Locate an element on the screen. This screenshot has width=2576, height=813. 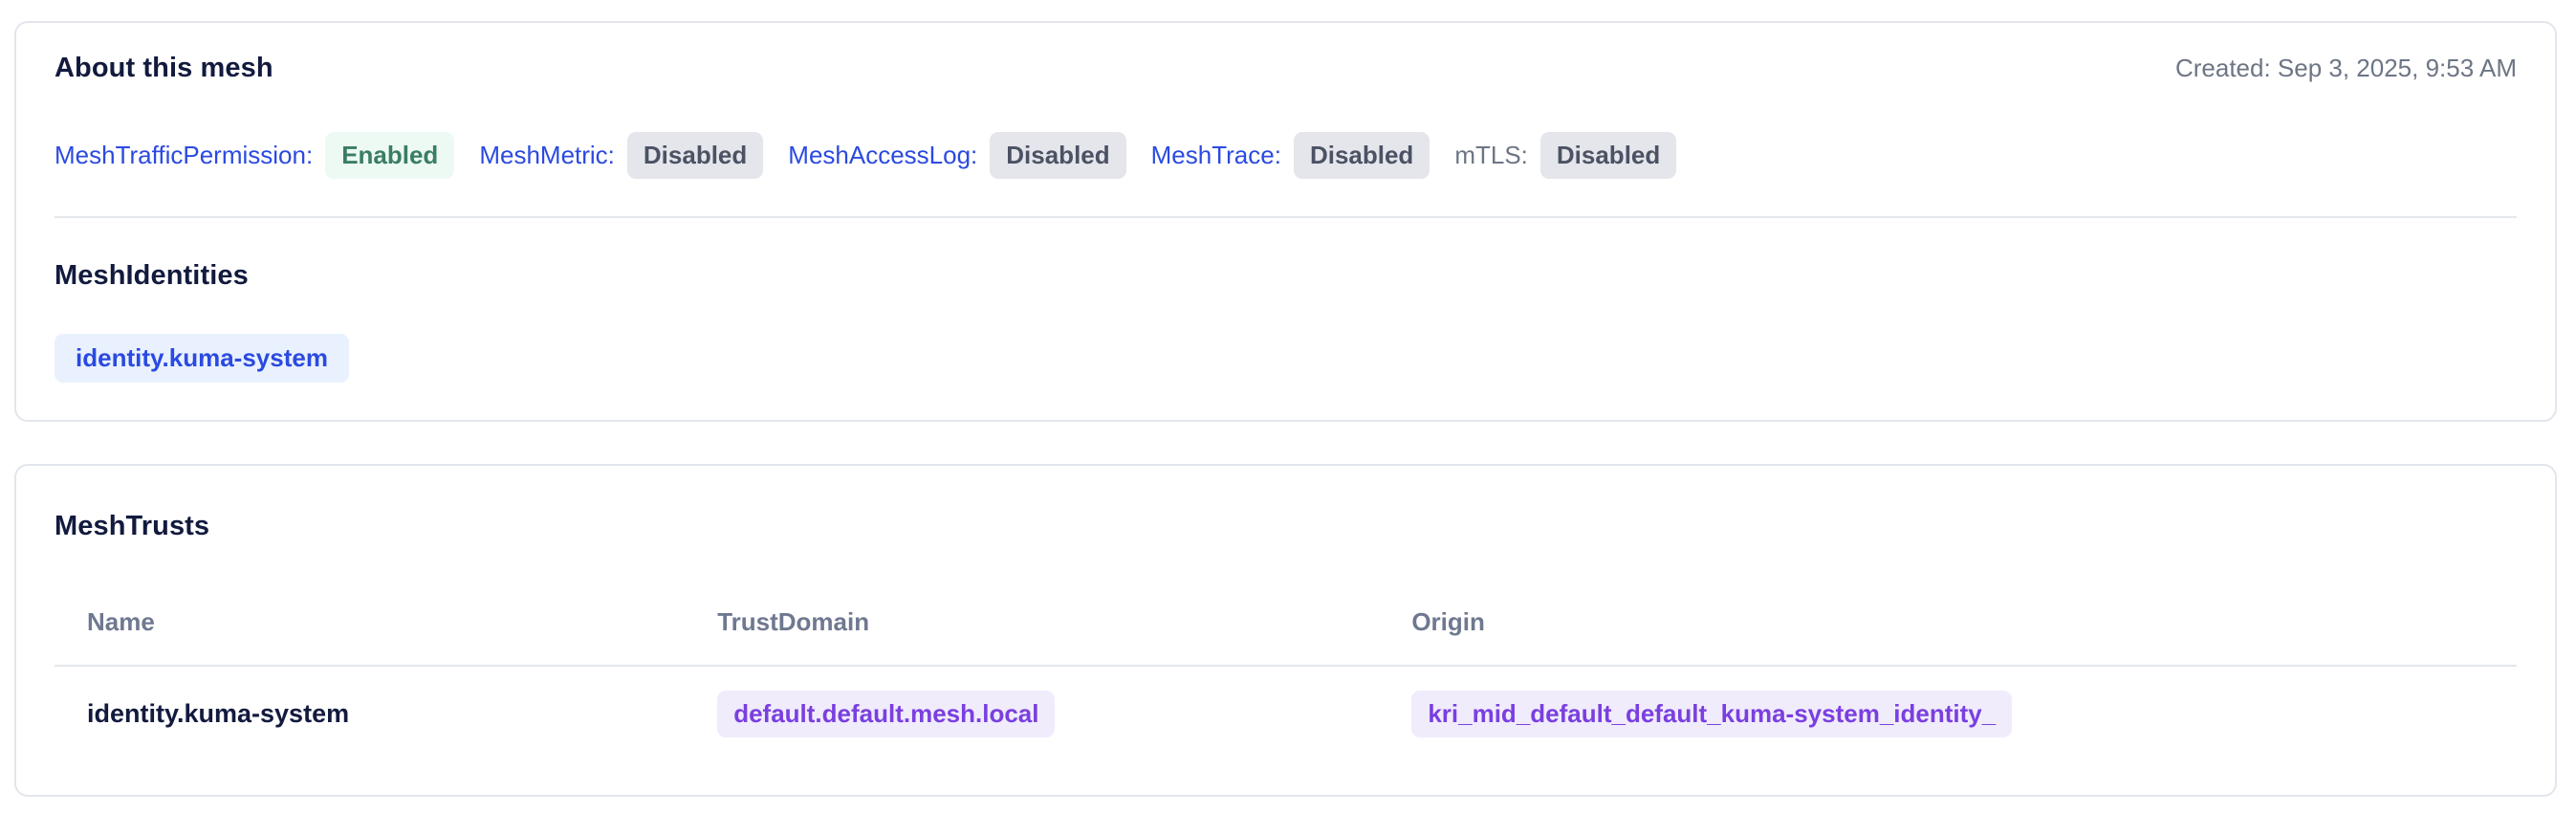
column-header-name: Name is located at coordinates (370, 604).